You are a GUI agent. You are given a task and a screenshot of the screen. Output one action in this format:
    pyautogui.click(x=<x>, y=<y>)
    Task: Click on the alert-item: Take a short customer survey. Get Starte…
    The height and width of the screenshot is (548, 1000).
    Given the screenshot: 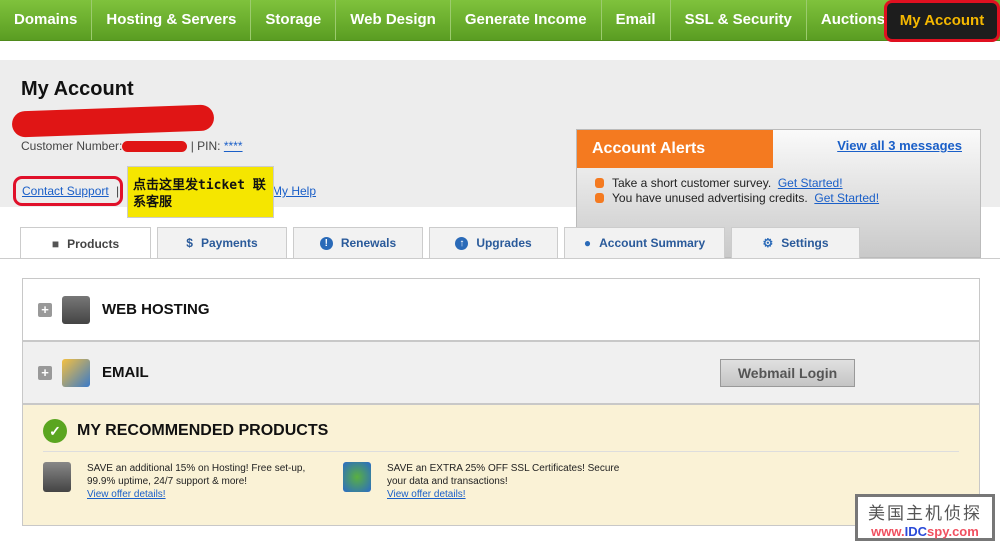 What is the action you would take?
    pyautogui.click(x=719, y=183)
    